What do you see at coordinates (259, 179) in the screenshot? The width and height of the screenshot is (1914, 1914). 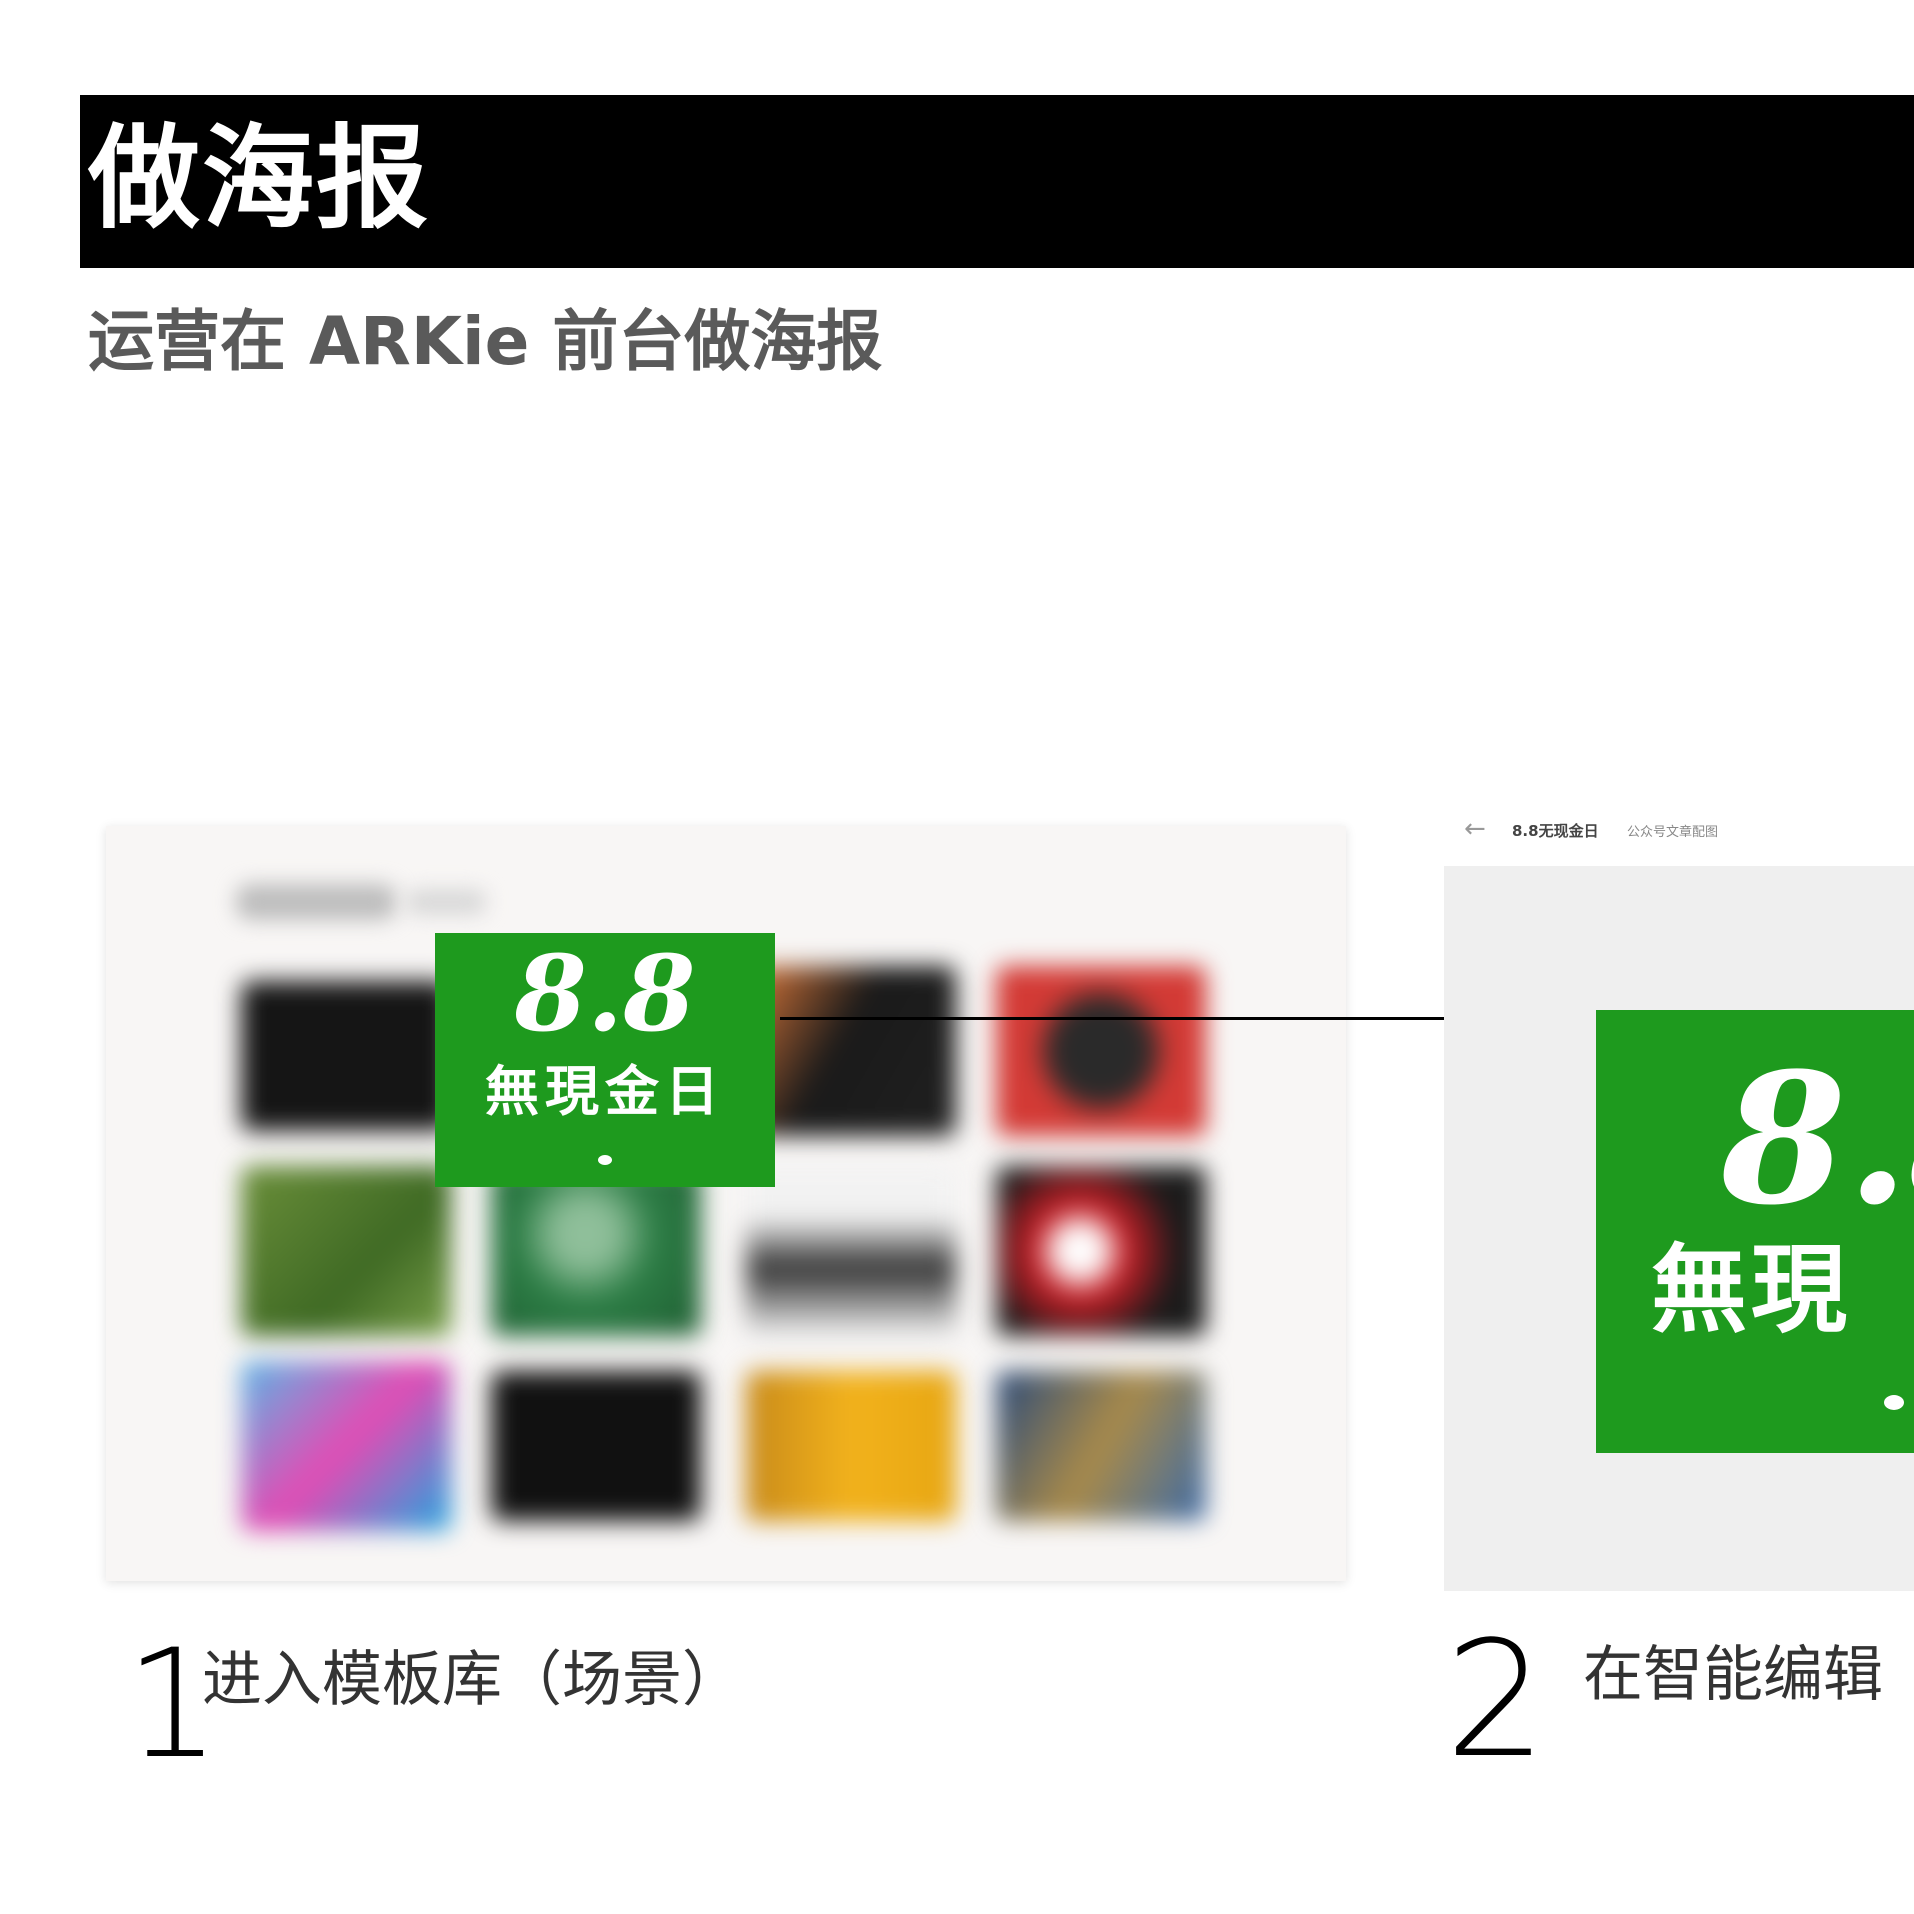 I see `page-title: 做海报` at bounding box center [259, 179].